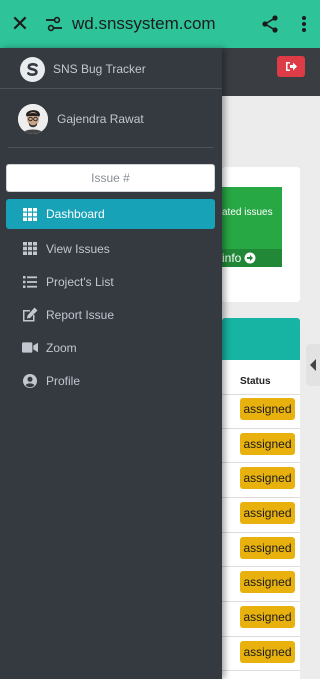  Describe the element at coordinates (80, 314) in the screenshot. I see `sidebar-item-label: Report Issue` at that location.